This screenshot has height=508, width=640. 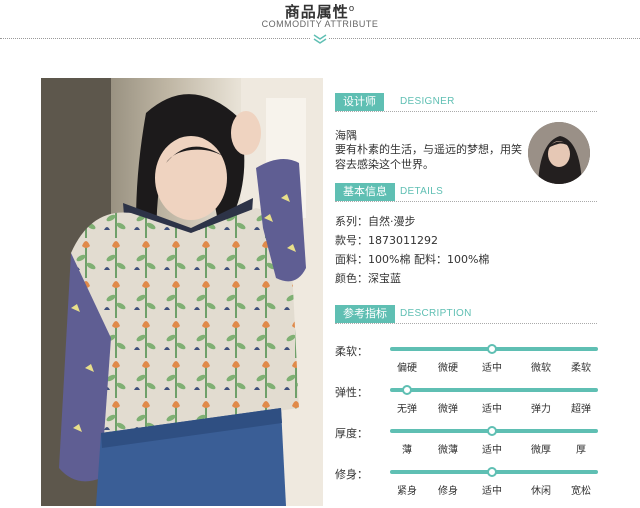 I want to click on page-subtitle: COMMODITY ATTRIBUTE, so click(x=320, y=24).